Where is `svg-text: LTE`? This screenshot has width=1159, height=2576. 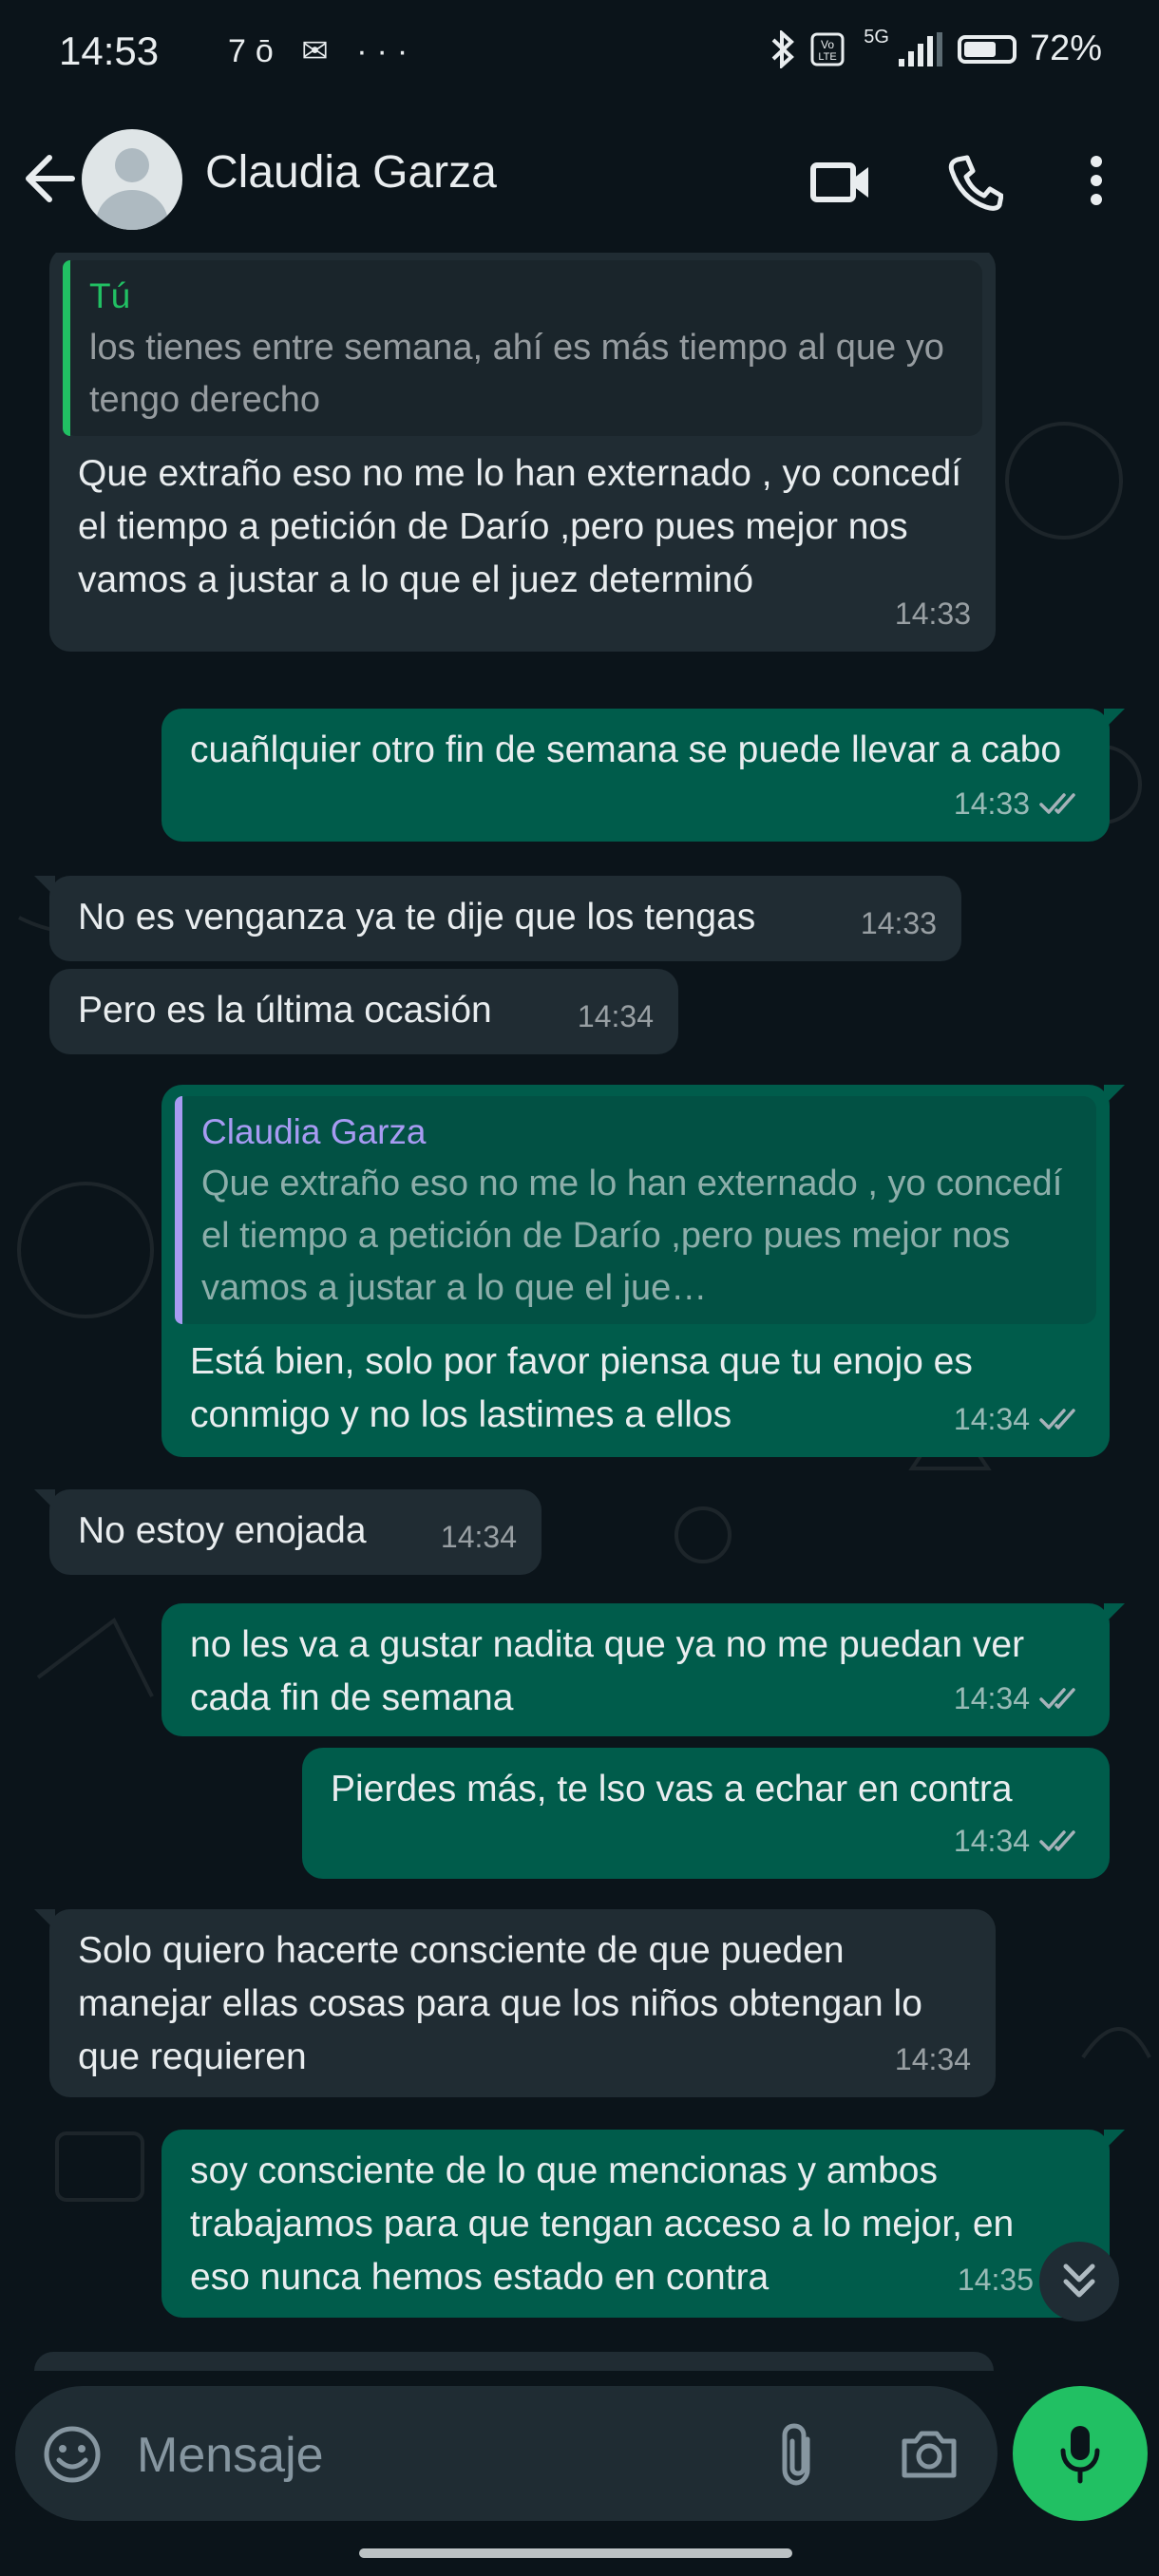
svg-text: LTE is located at coordinates (828, 57).